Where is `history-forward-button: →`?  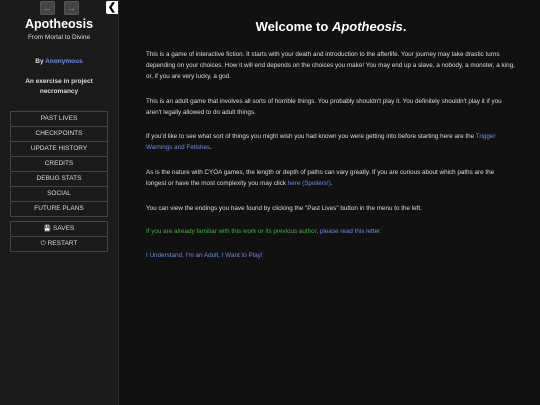
history-forward-button: → is located at coordinates (71, 8).